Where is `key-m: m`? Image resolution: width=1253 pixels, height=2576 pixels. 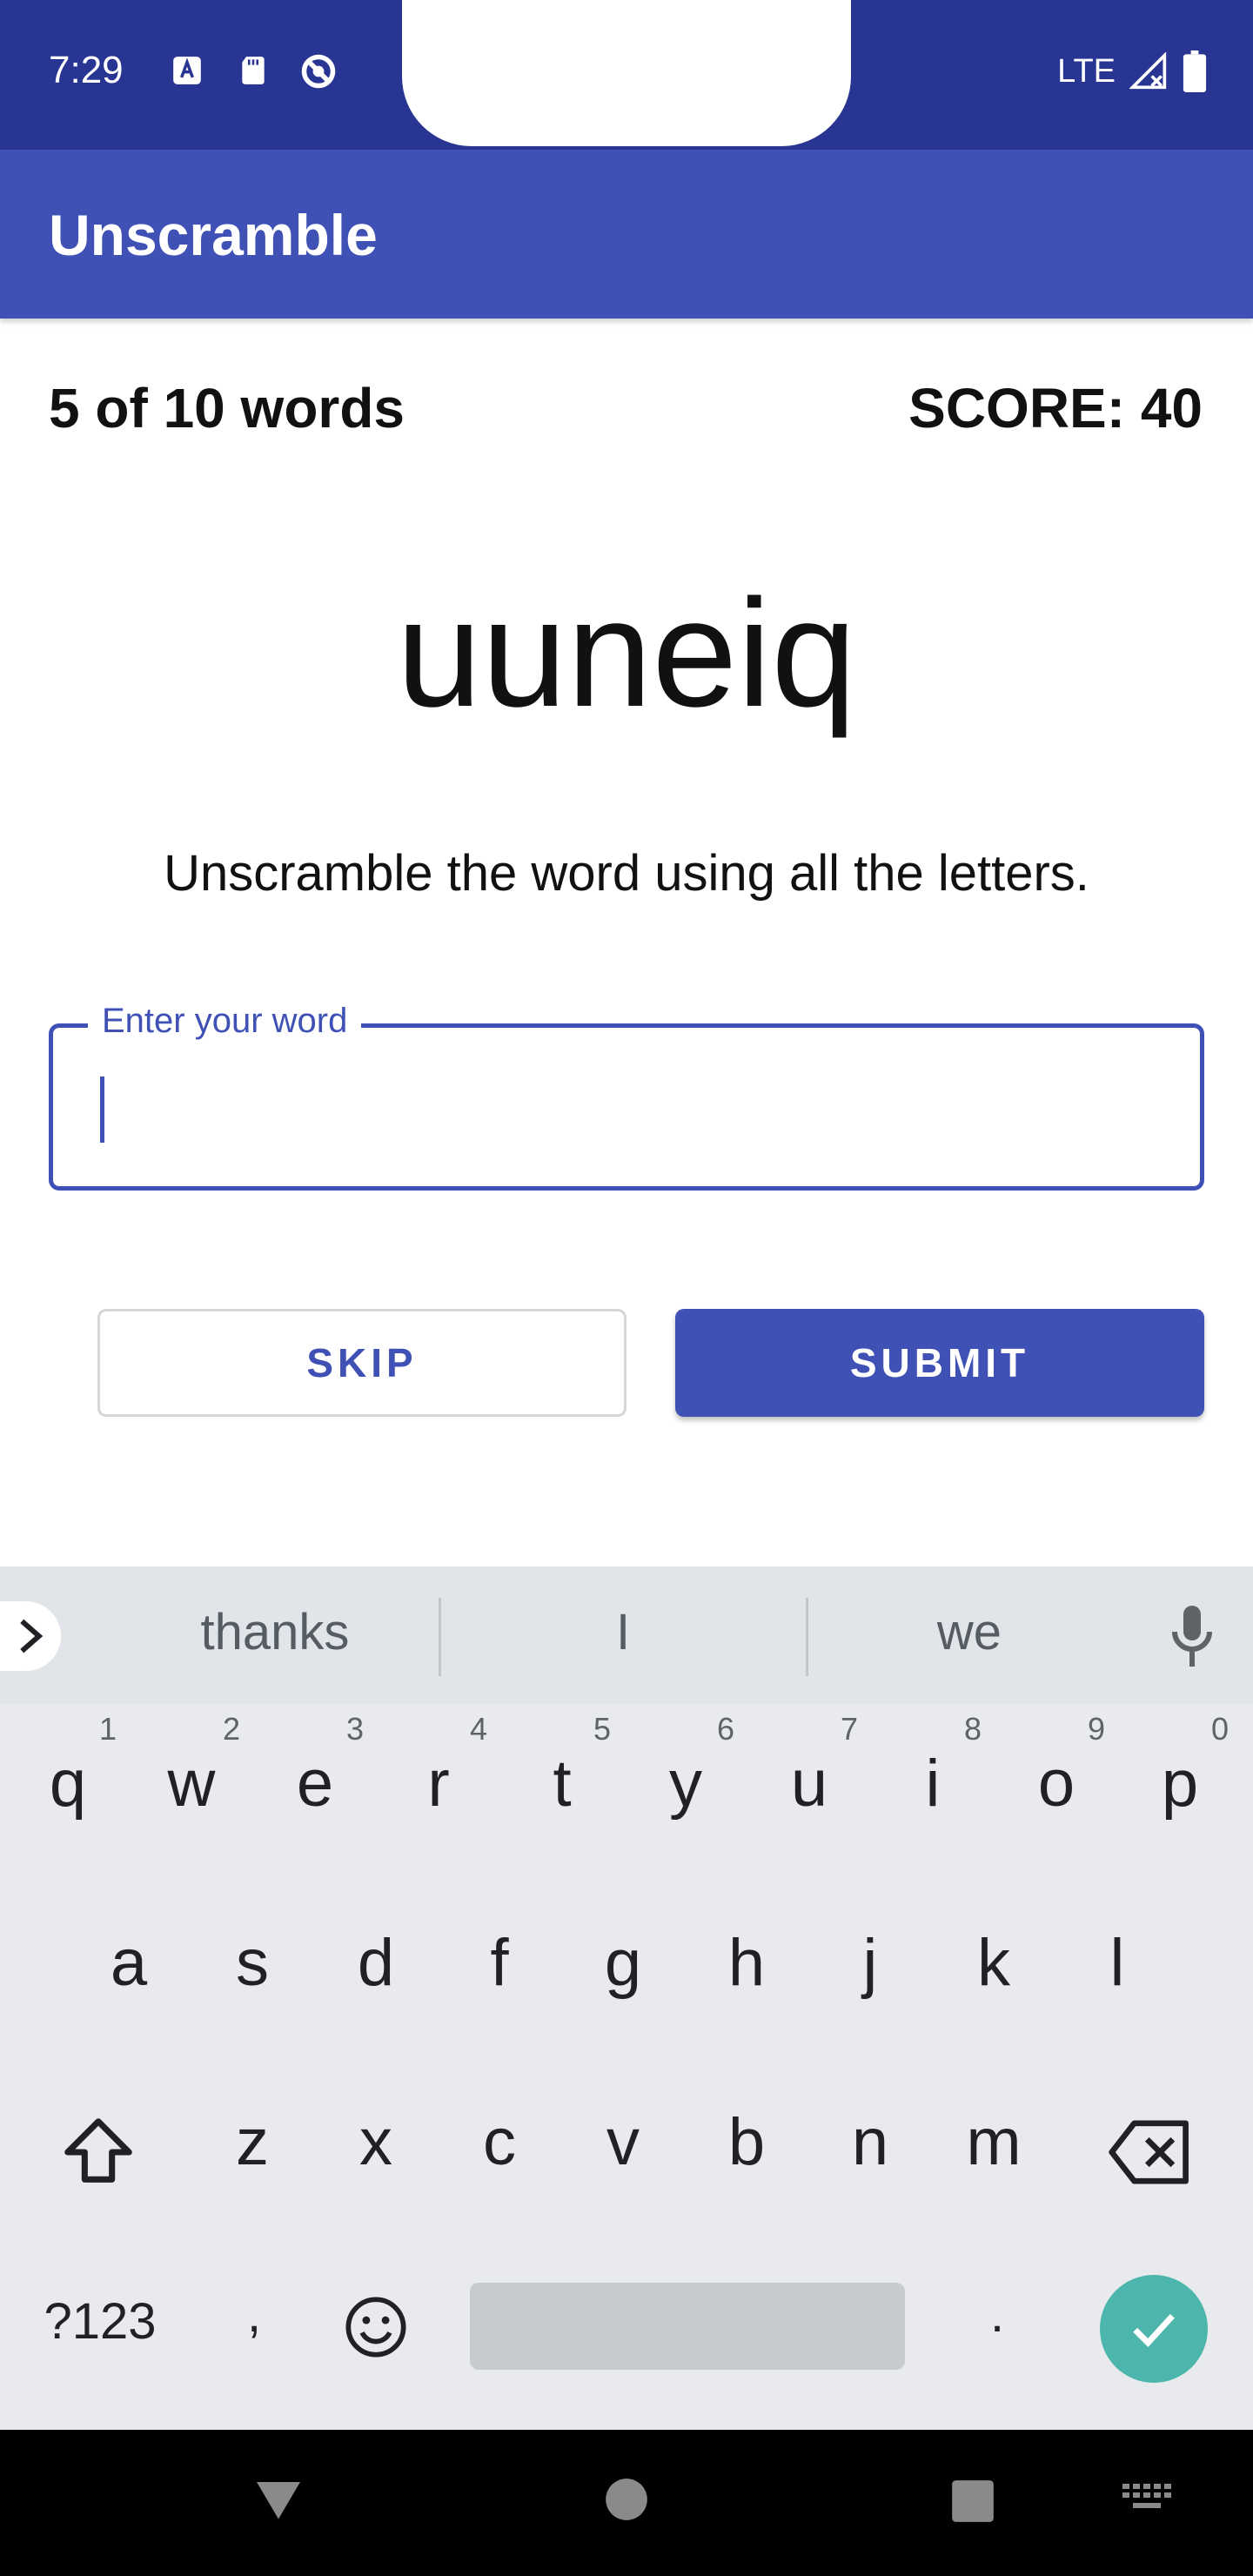
key-m: m is located at coordinates (993, 2142).